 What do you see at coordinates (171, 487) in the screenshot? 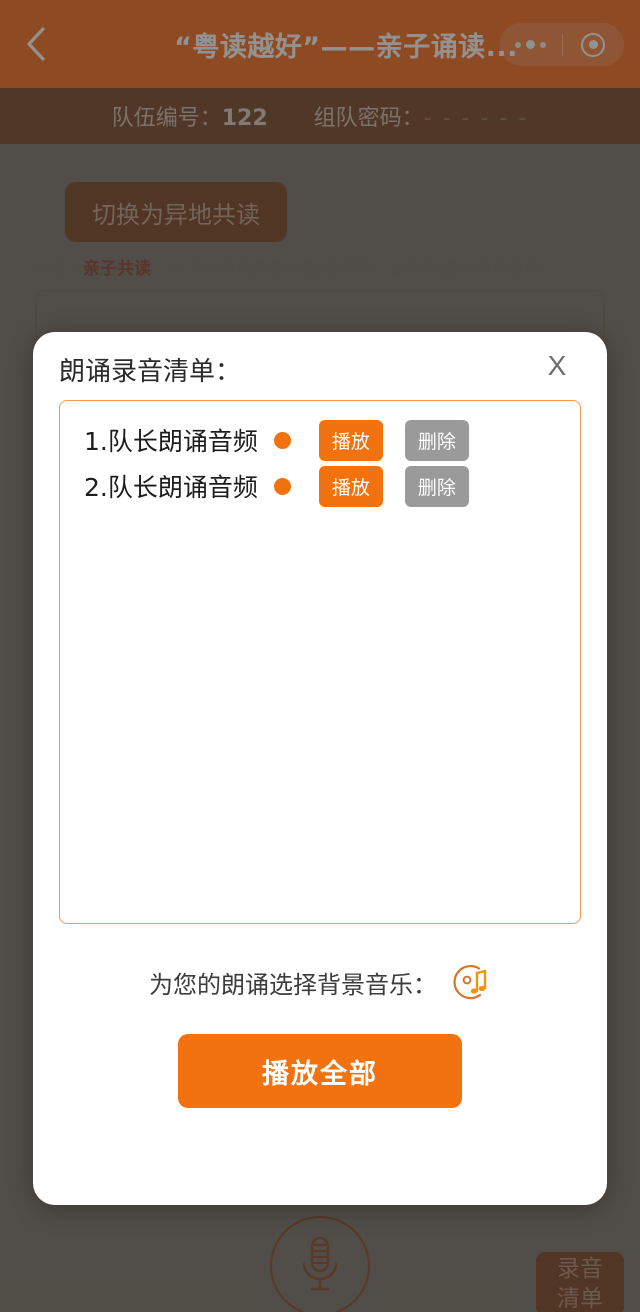
I see `recording-name: 2.队长朗诵音频` at bounding box center [171, 487].